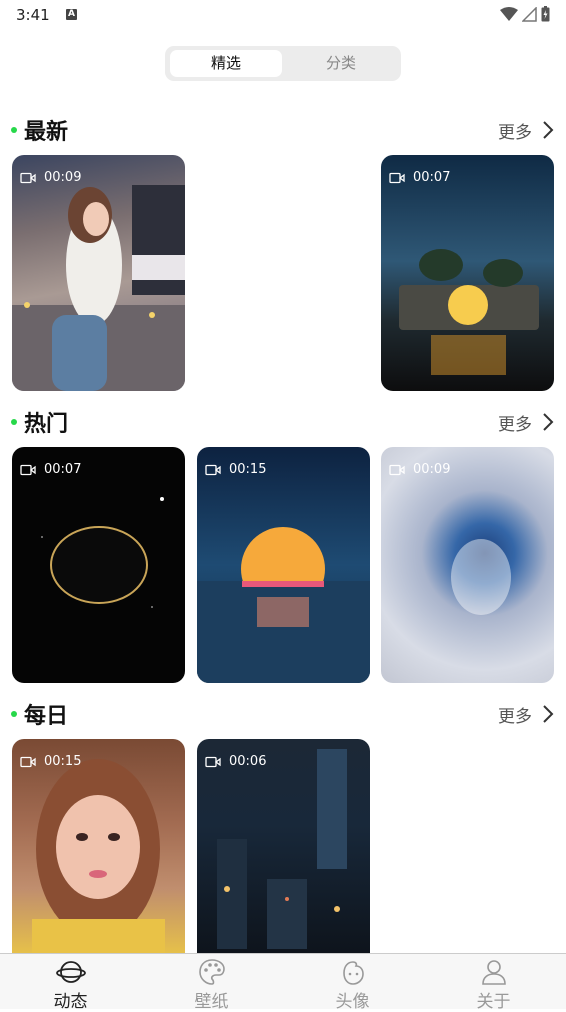 The width and height of the screenshot is (566, 1012). I want to click on person-icon, so click(494, 972).